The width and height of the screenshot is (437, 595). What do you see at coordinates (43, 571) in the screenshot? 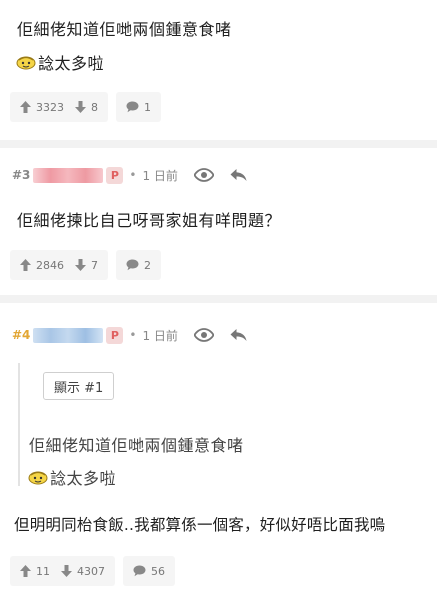
I see `upvote-count: 11` at bounding box center [43, 571].